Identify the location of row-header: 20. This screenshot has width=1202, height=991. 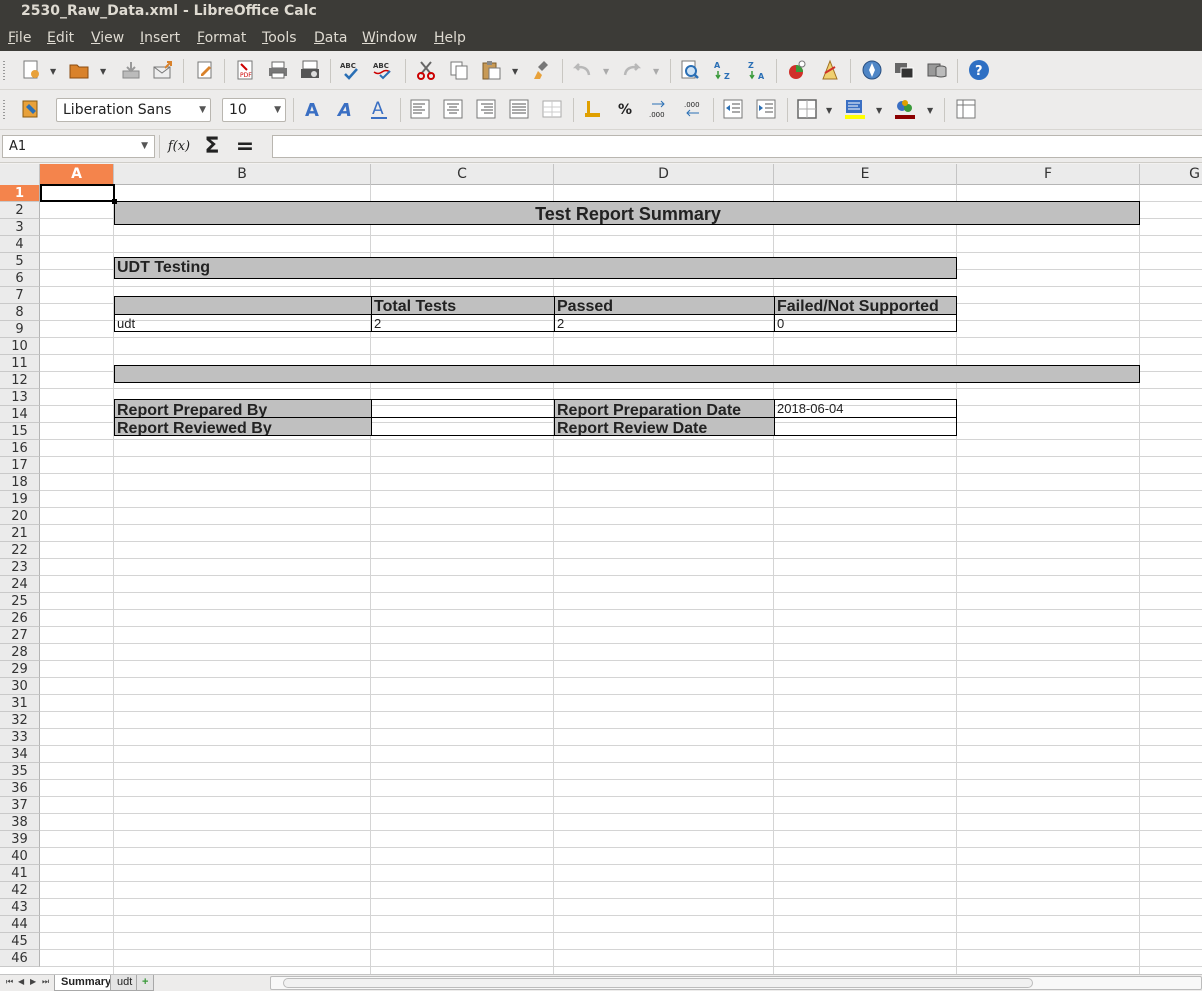
(20, 516).